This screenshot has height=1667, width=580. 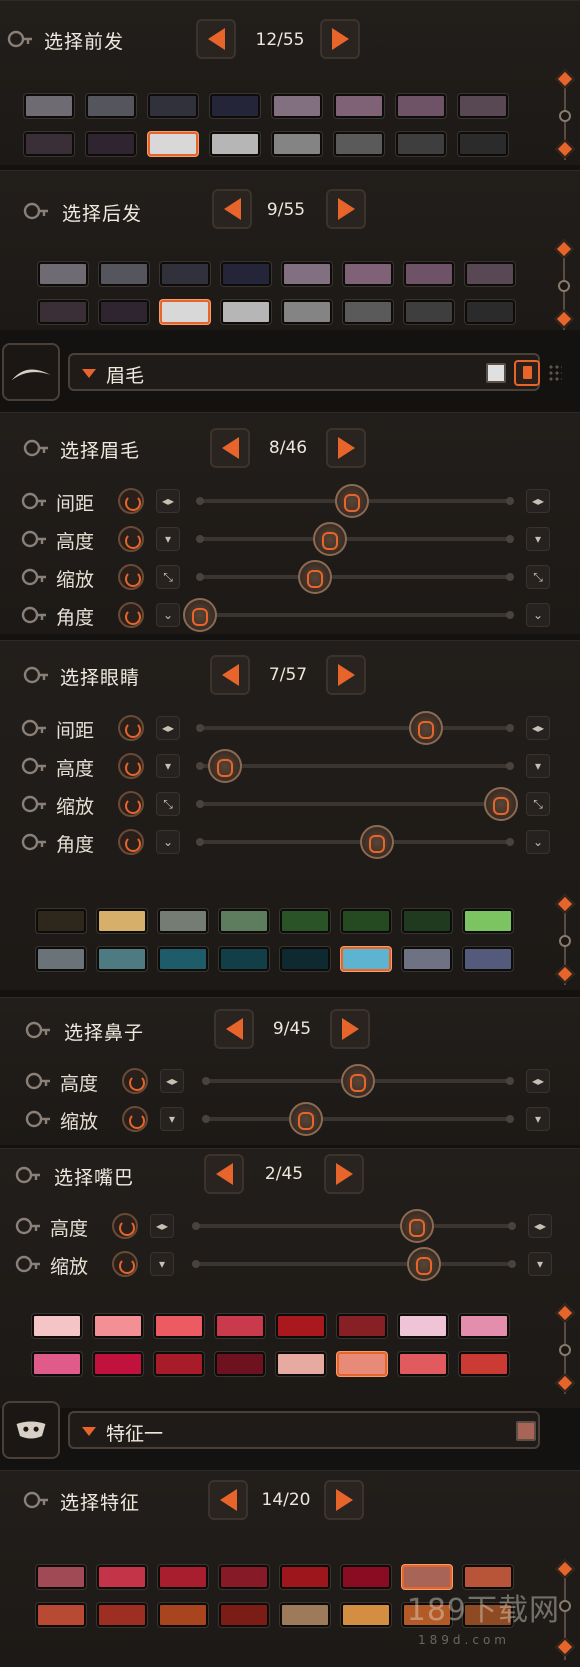 I want to click on front-hair-prev-button, so click(x=216, y=39).